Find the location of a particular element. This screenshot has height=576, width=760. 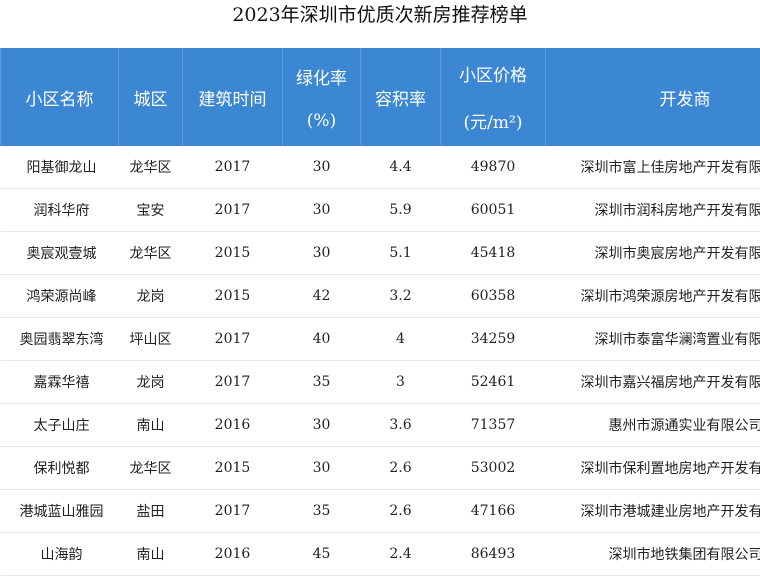

cell-green-rate: 42 is located at coordinates (322, 296).